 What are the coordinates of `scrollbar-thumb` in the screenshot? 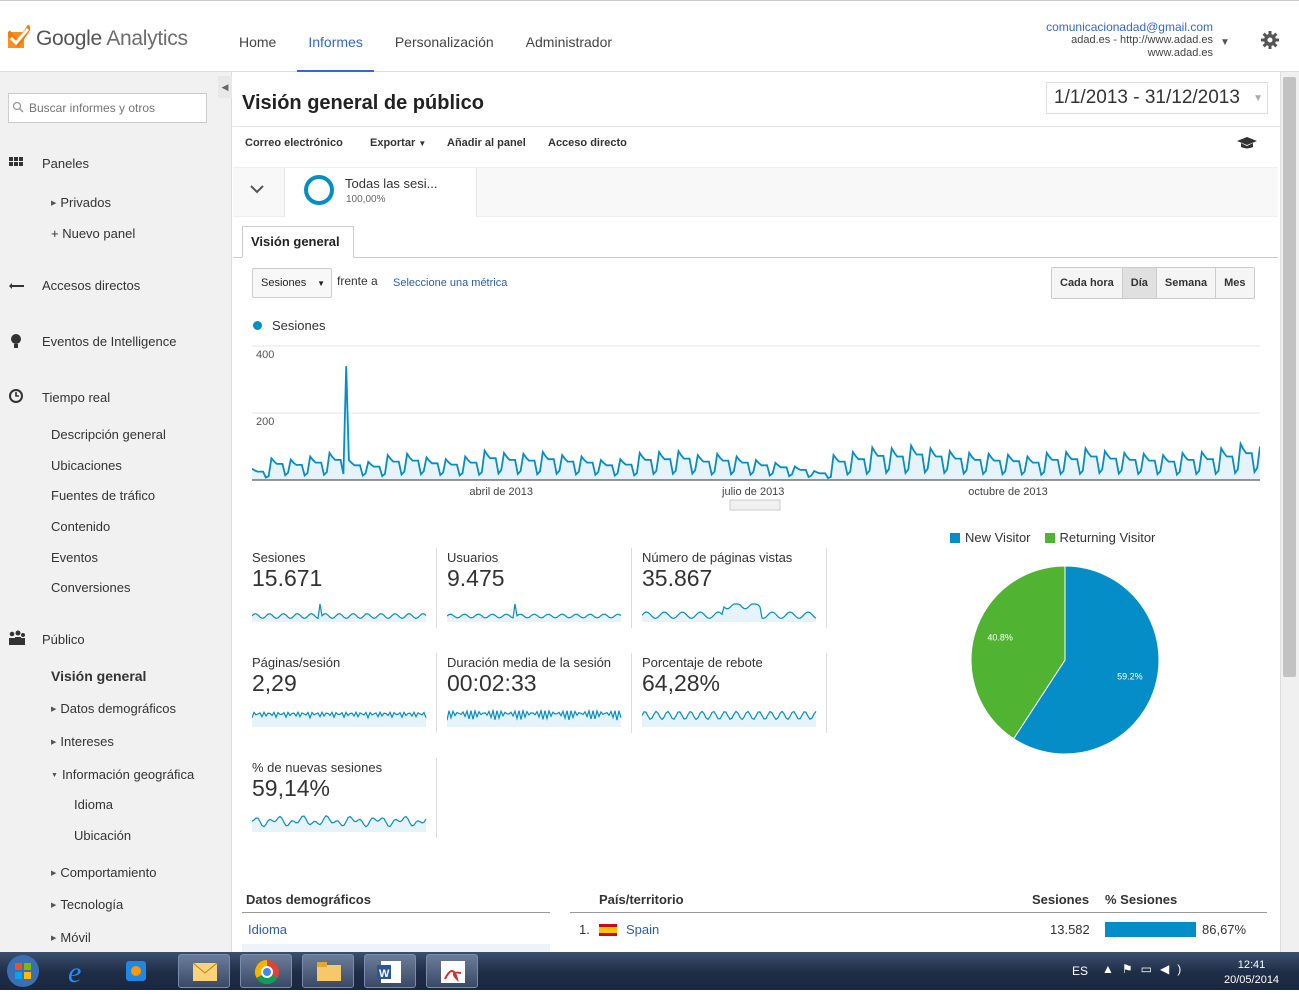 It's located at (1289, 377).